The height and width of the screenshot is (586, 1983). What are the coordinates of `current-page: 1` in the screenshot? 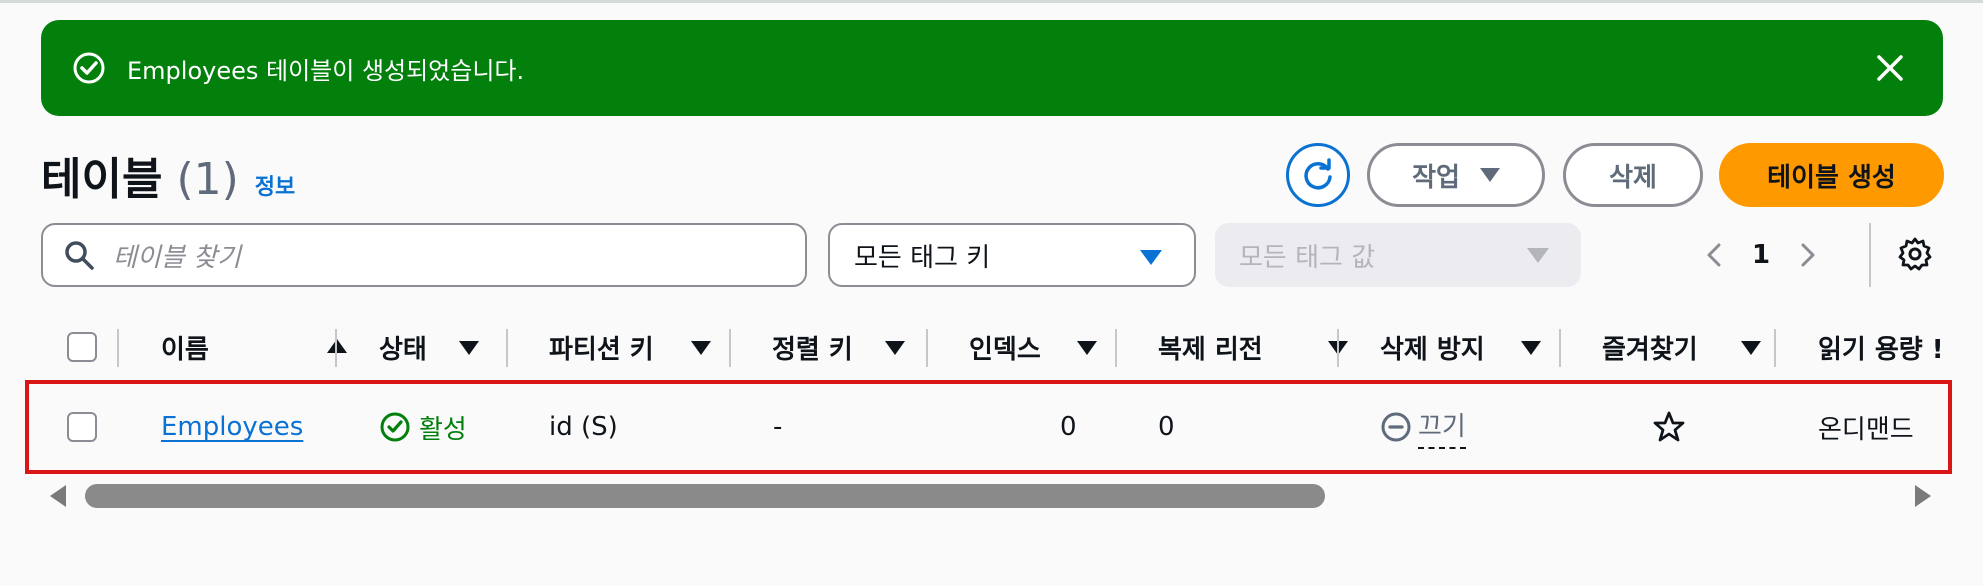 It's located at (1761, 255).